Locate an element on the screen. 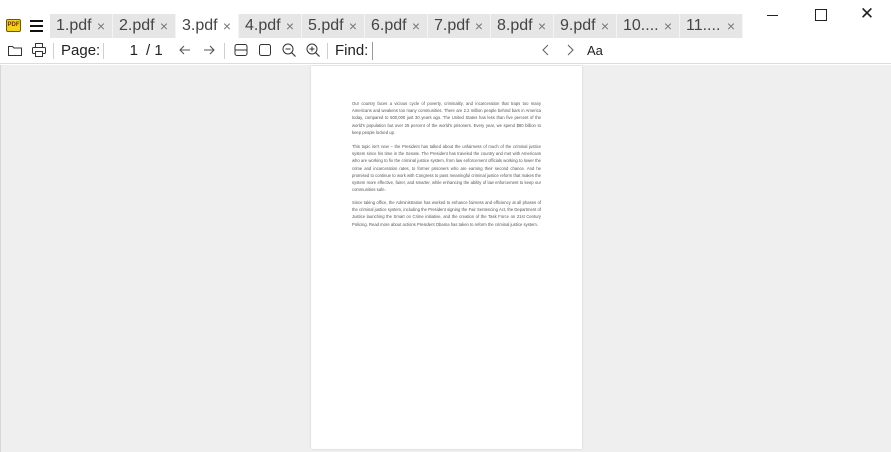 This screenshot has width=891, height=452. tab-7-pdf: 7.pdf × is located at coordinates (459, 26).